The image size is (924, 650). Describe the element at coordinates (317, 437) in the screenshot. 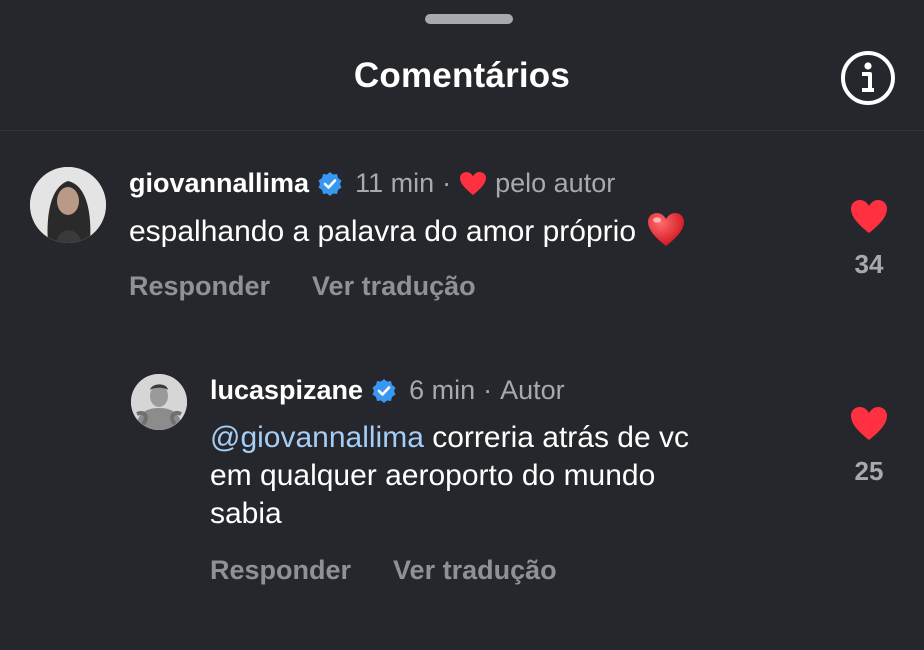

I see `mention-link: @giovannallima` at that location.